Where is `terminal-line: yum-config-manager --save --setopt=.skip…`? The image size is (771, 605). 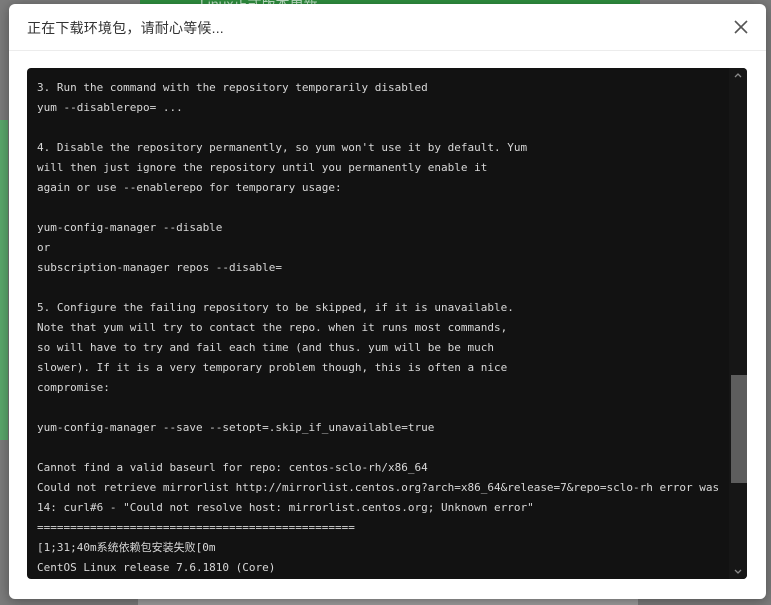
terminal-line: yum-config-manager --save --setopt=.skip… is located at coordinates (236, 427).